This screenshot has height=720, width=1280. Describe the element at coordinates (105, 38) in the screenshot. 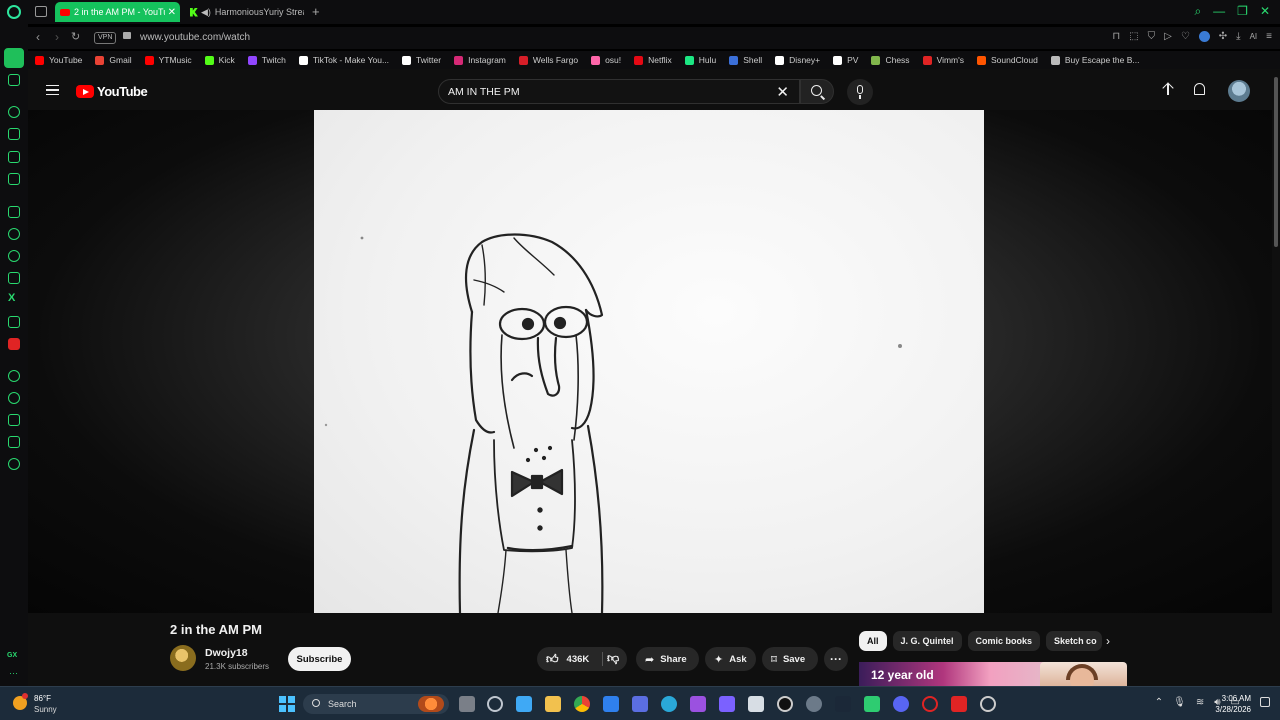

I see `vpn-badge: VPN` at that location.